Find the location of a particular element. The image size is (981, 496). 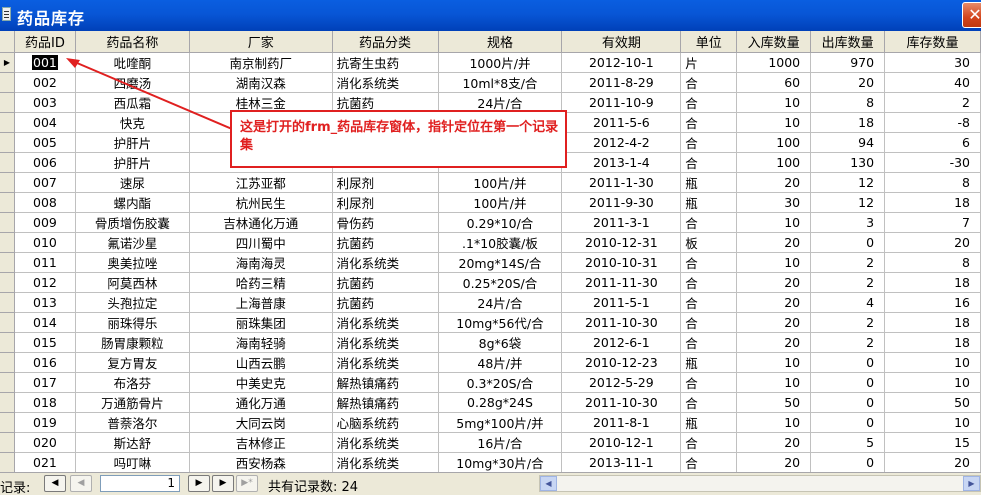

scroll-left-icon: ◀ is located at coordinates (548, 483).